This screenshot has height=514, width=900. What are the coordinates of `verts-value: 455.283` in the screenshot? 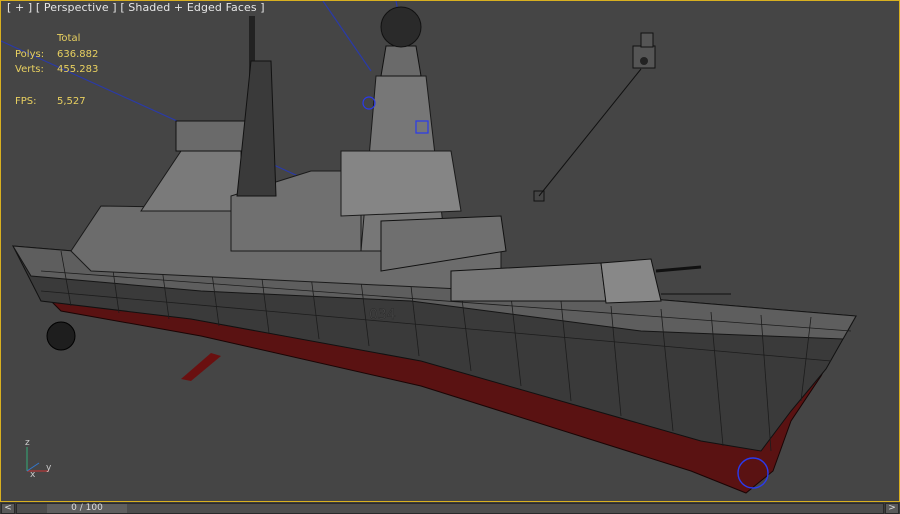 It's located at (78, 69).